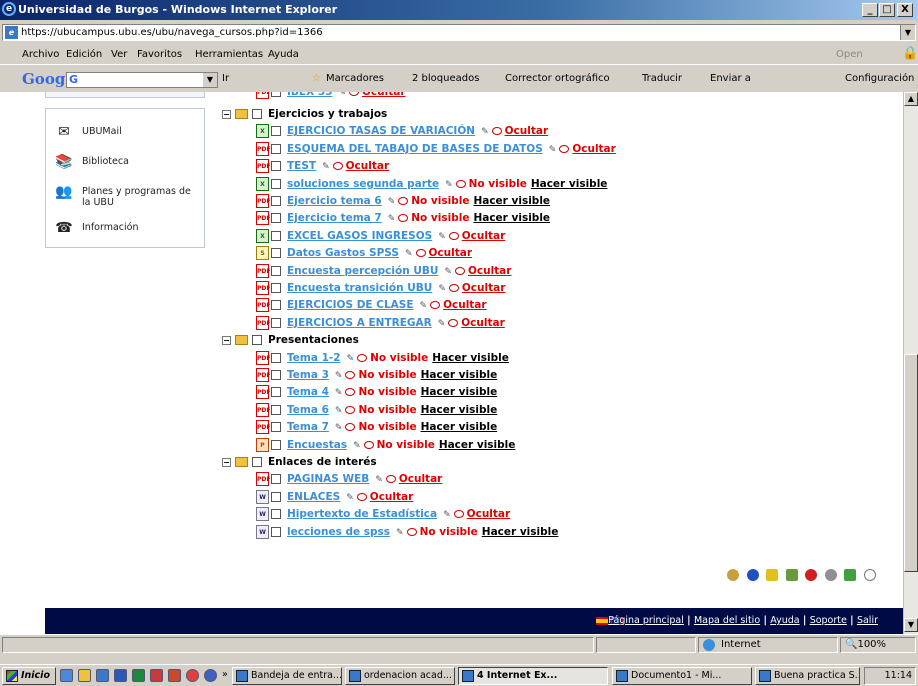  What do you see at coordinates (283, 54) in the screenshot?
I see `menu-ayuda: Ayuda` at bounding box center [283, 54].